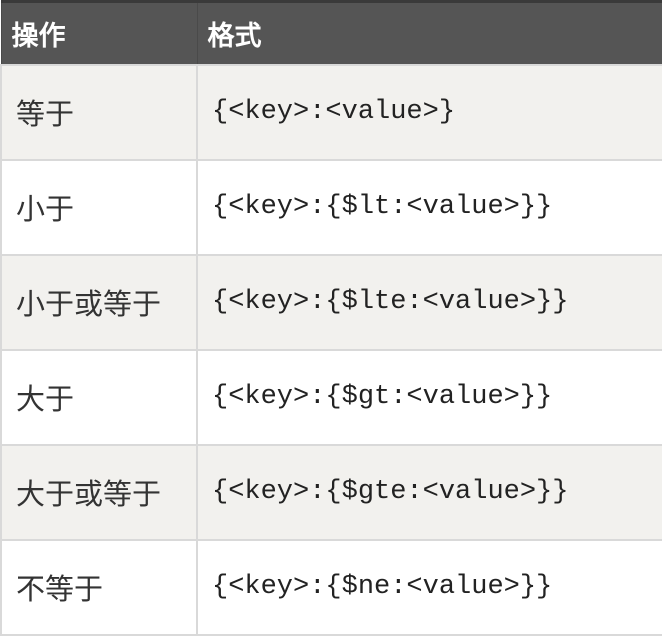 The height and width of the screenshot is (636, 662). Describe the element at coordinates (99, 207) in the screenshot. I see `operation-cell: 小于` at that location.